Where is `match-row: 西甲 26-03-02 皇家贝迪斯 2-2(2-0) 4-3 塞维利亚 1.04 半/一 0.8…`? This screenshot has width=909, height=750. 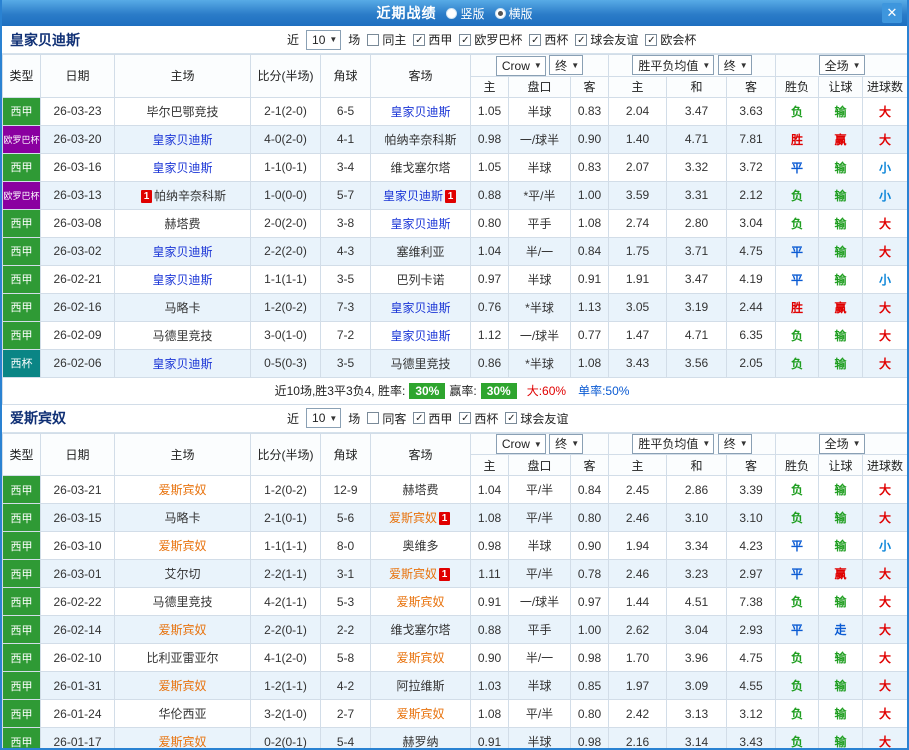 match-row: 西甲 26-03-02 皇家贝迪斯 2-2(2-0) 4-3 塞维利亚 1.04 半/一 0.8… is located at coordinates (454, 251).